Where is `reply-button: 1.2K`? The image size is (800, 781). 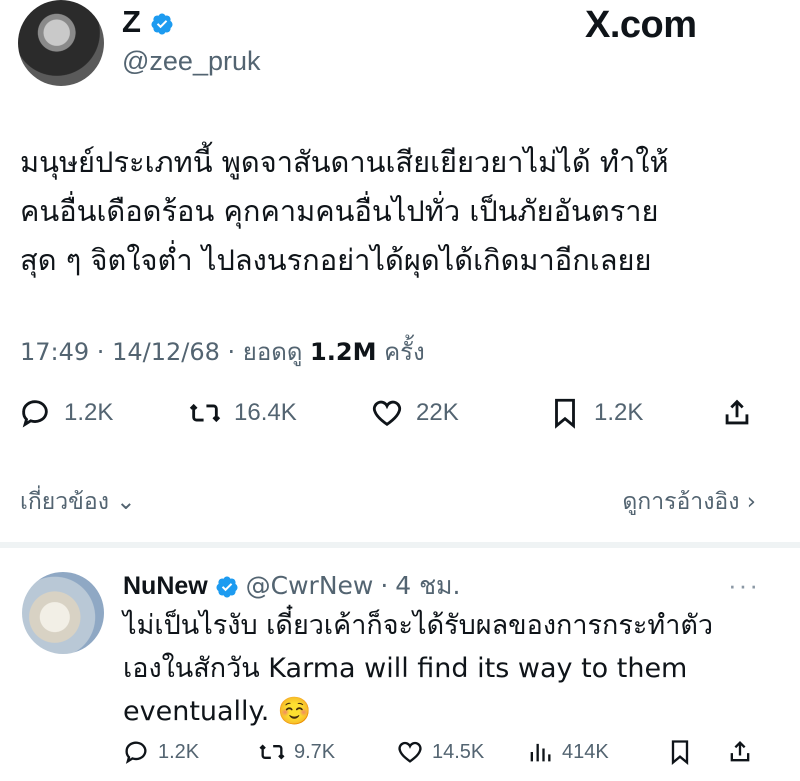
reply-button: 1.2K is located at coordinates (65, 413).